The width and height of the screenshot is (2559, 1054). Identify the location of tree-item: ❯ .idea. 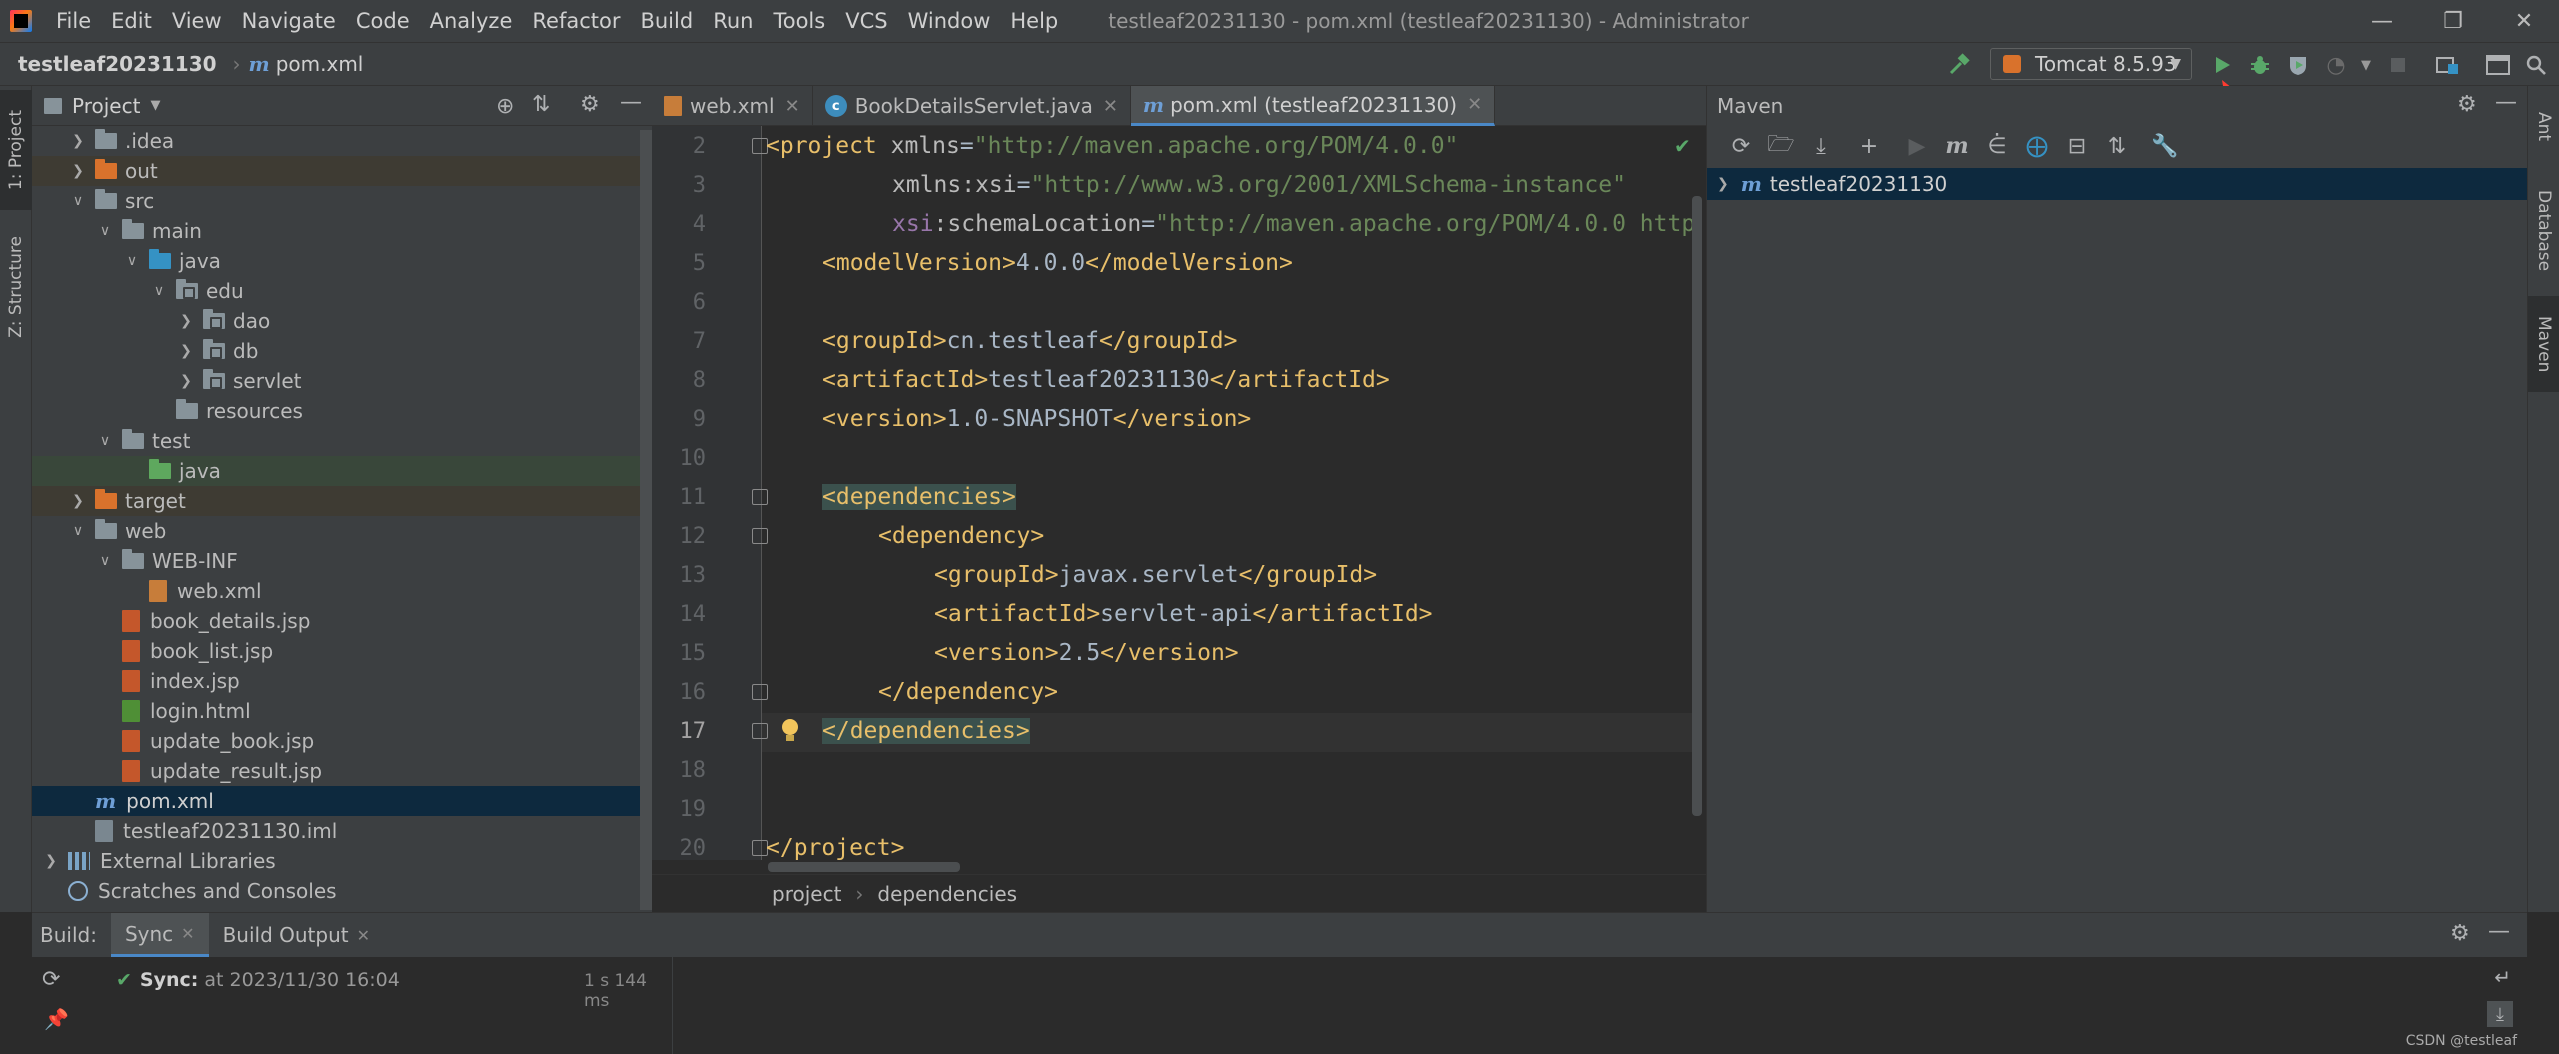
(342, 141).